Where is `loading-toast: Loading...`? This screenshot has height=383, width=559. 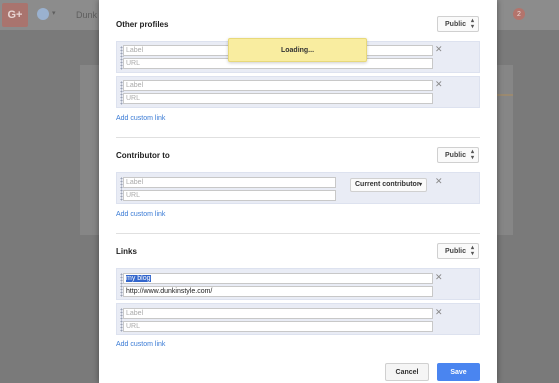 loading-toast: Loading... is located at coordinates (297, 50).